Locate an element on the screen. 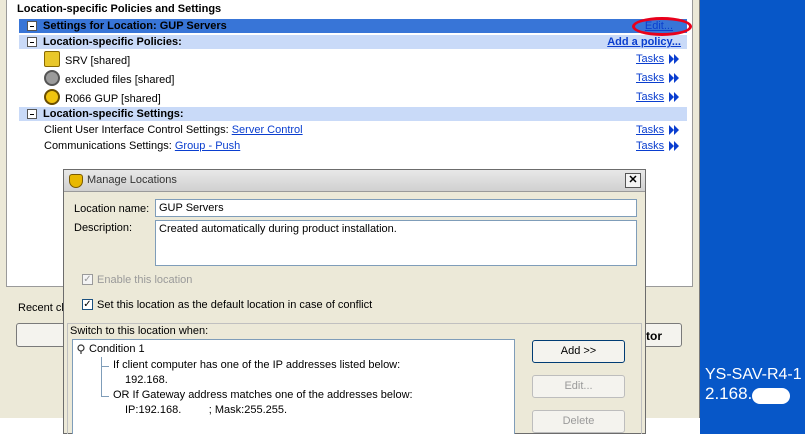 This screenshot has width=805, height=434. close-button: ✕ is located at coordinates (633, 180).